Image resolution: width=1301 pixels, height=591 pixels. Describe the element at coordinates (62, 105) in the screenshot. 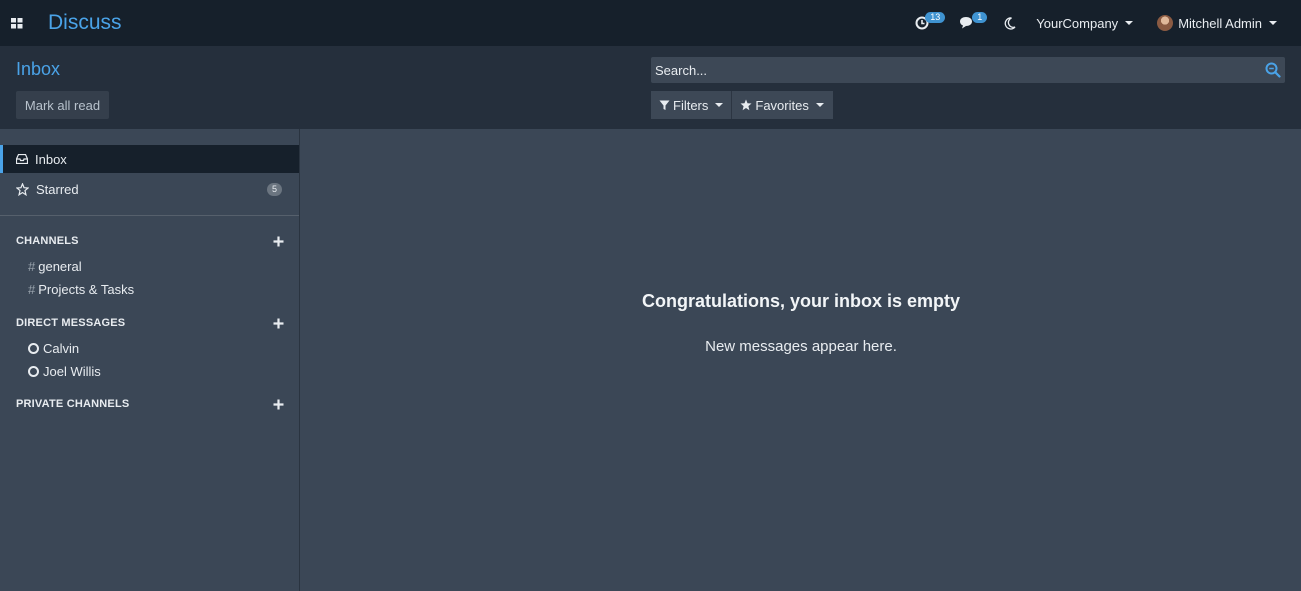

I see `mark-all-read-button: Mark all read` at that location.